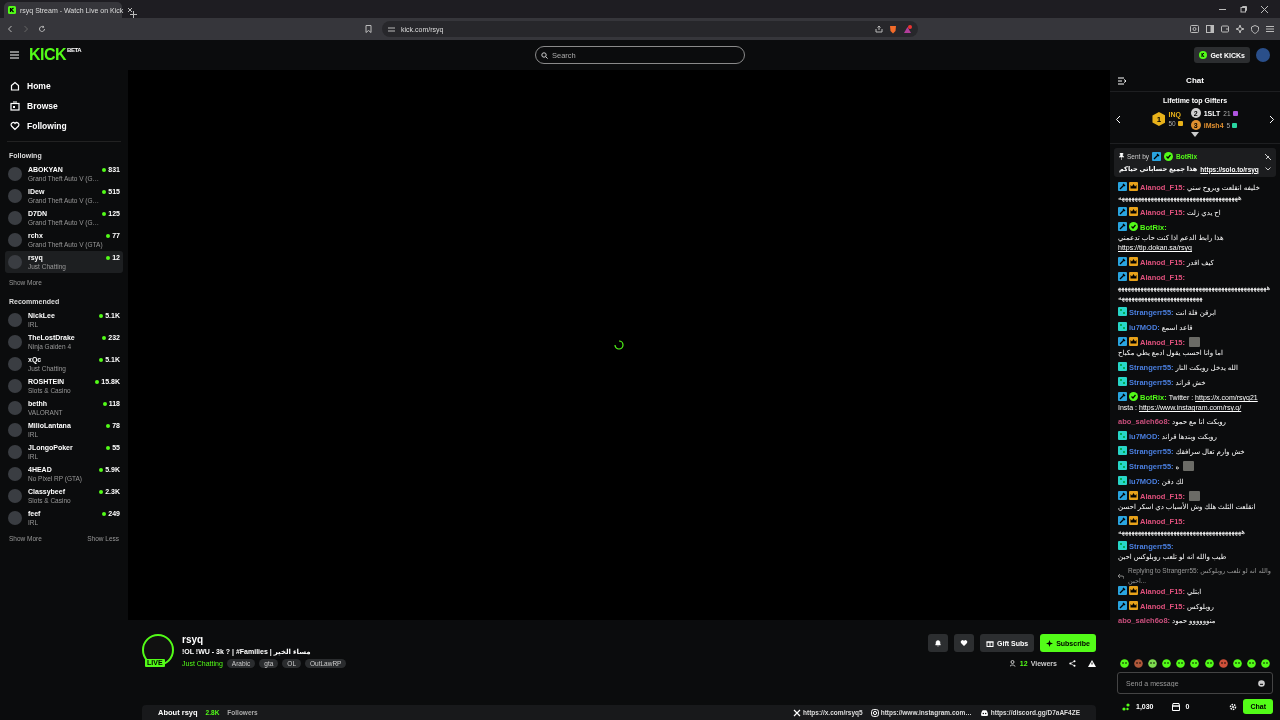 This screenshot has height=720, width=1280. Describe the element at coordinates (64, 86) in the screenshot. I see `nav-link: Home` at that location.